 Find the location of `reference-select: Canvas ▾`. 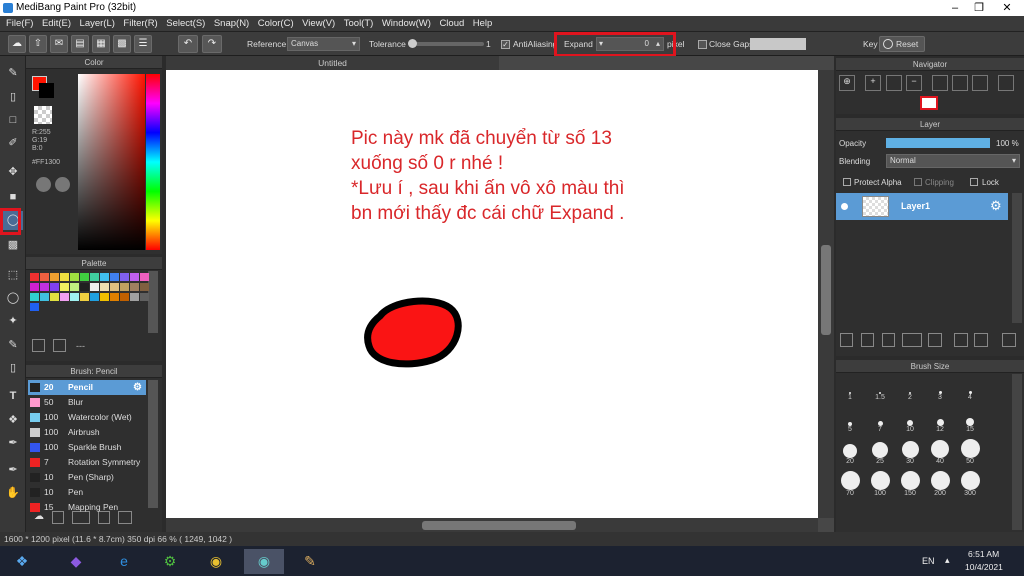

reference-select: Canvas ▾ is located at coordinates (323, 44).